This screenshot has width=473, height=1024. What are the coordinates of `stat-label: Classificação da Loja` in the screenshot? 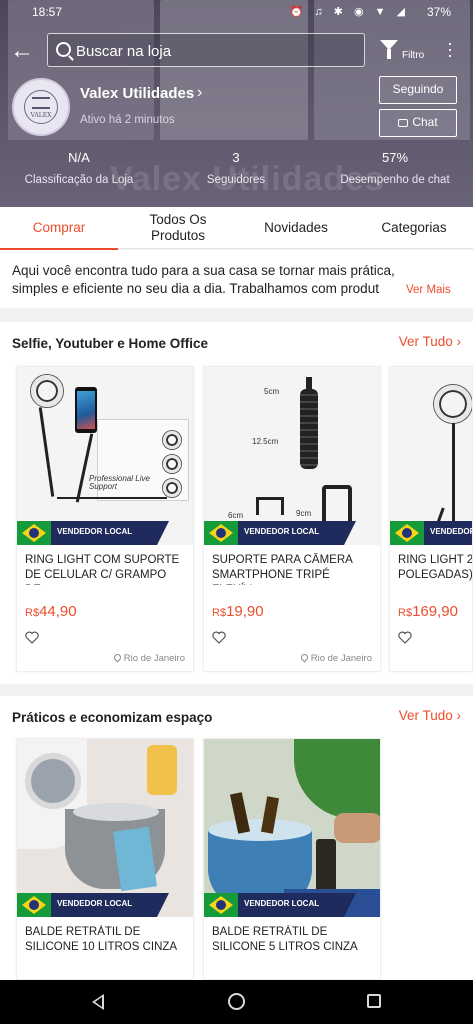 It's located at (79, 180).